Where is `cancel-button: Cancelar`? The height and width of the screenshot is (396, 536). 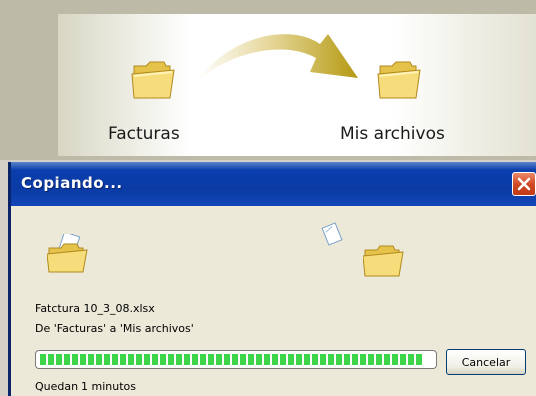 cancel-button: Cancelar is located at coordinates (486, 362).